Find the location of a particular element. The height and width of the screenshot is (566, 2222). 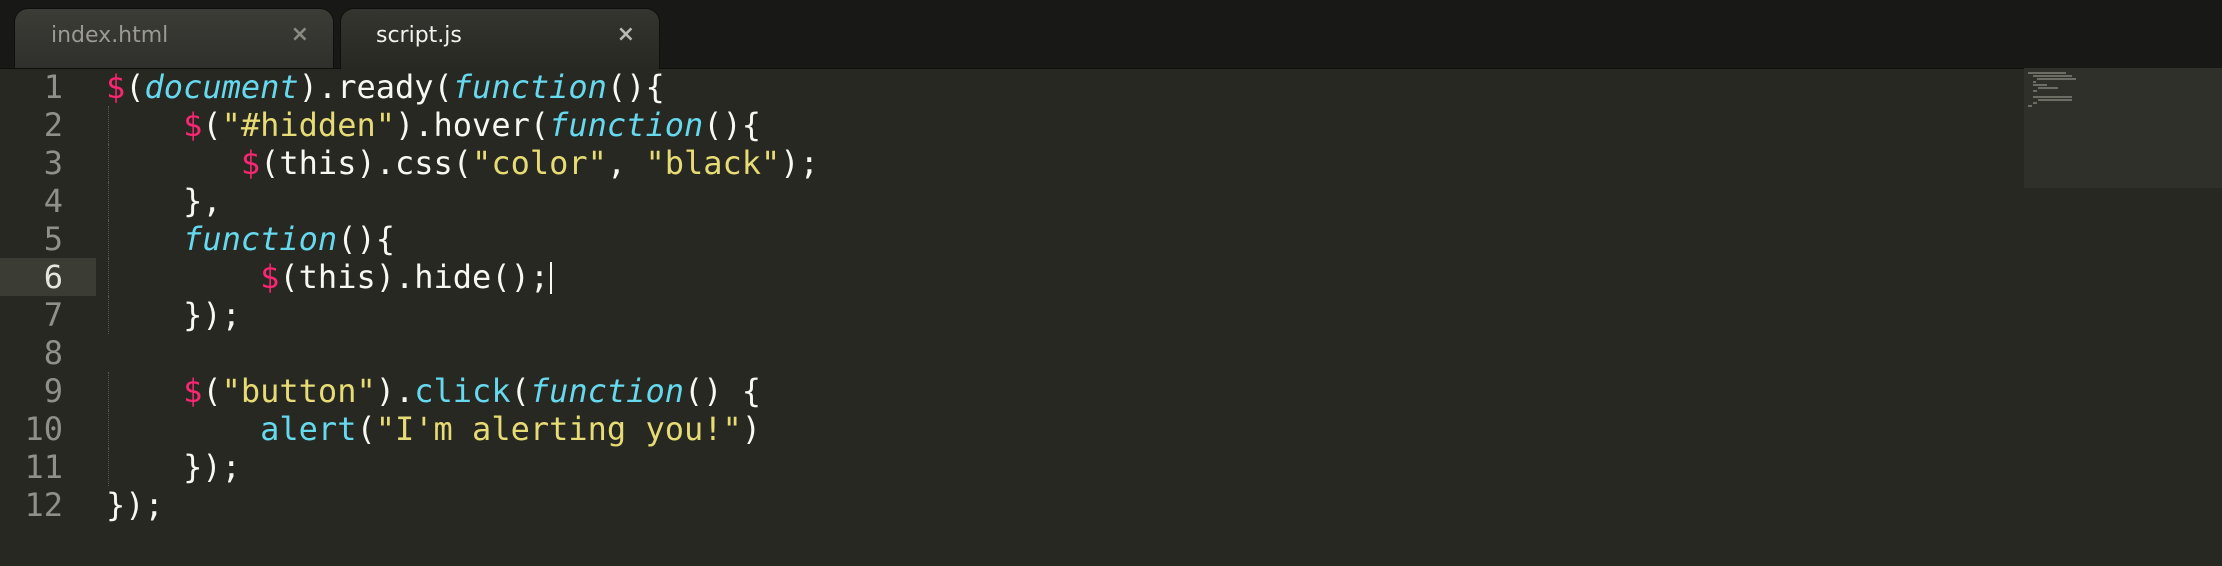

code-line: 6 $(this).hide(); is located at coordinates (1005, 277).